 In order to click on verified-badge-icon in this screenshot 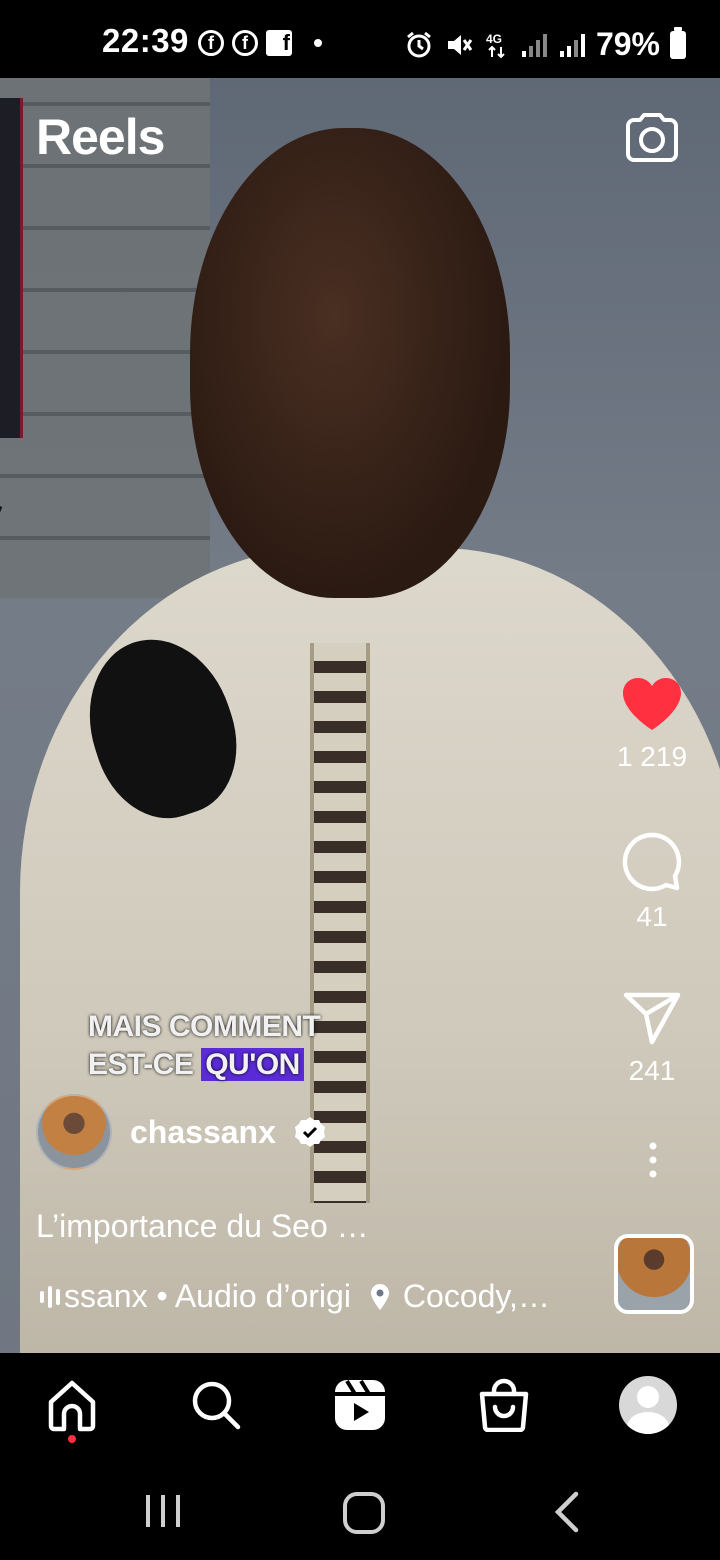, I will do `click(309, 1132)`.